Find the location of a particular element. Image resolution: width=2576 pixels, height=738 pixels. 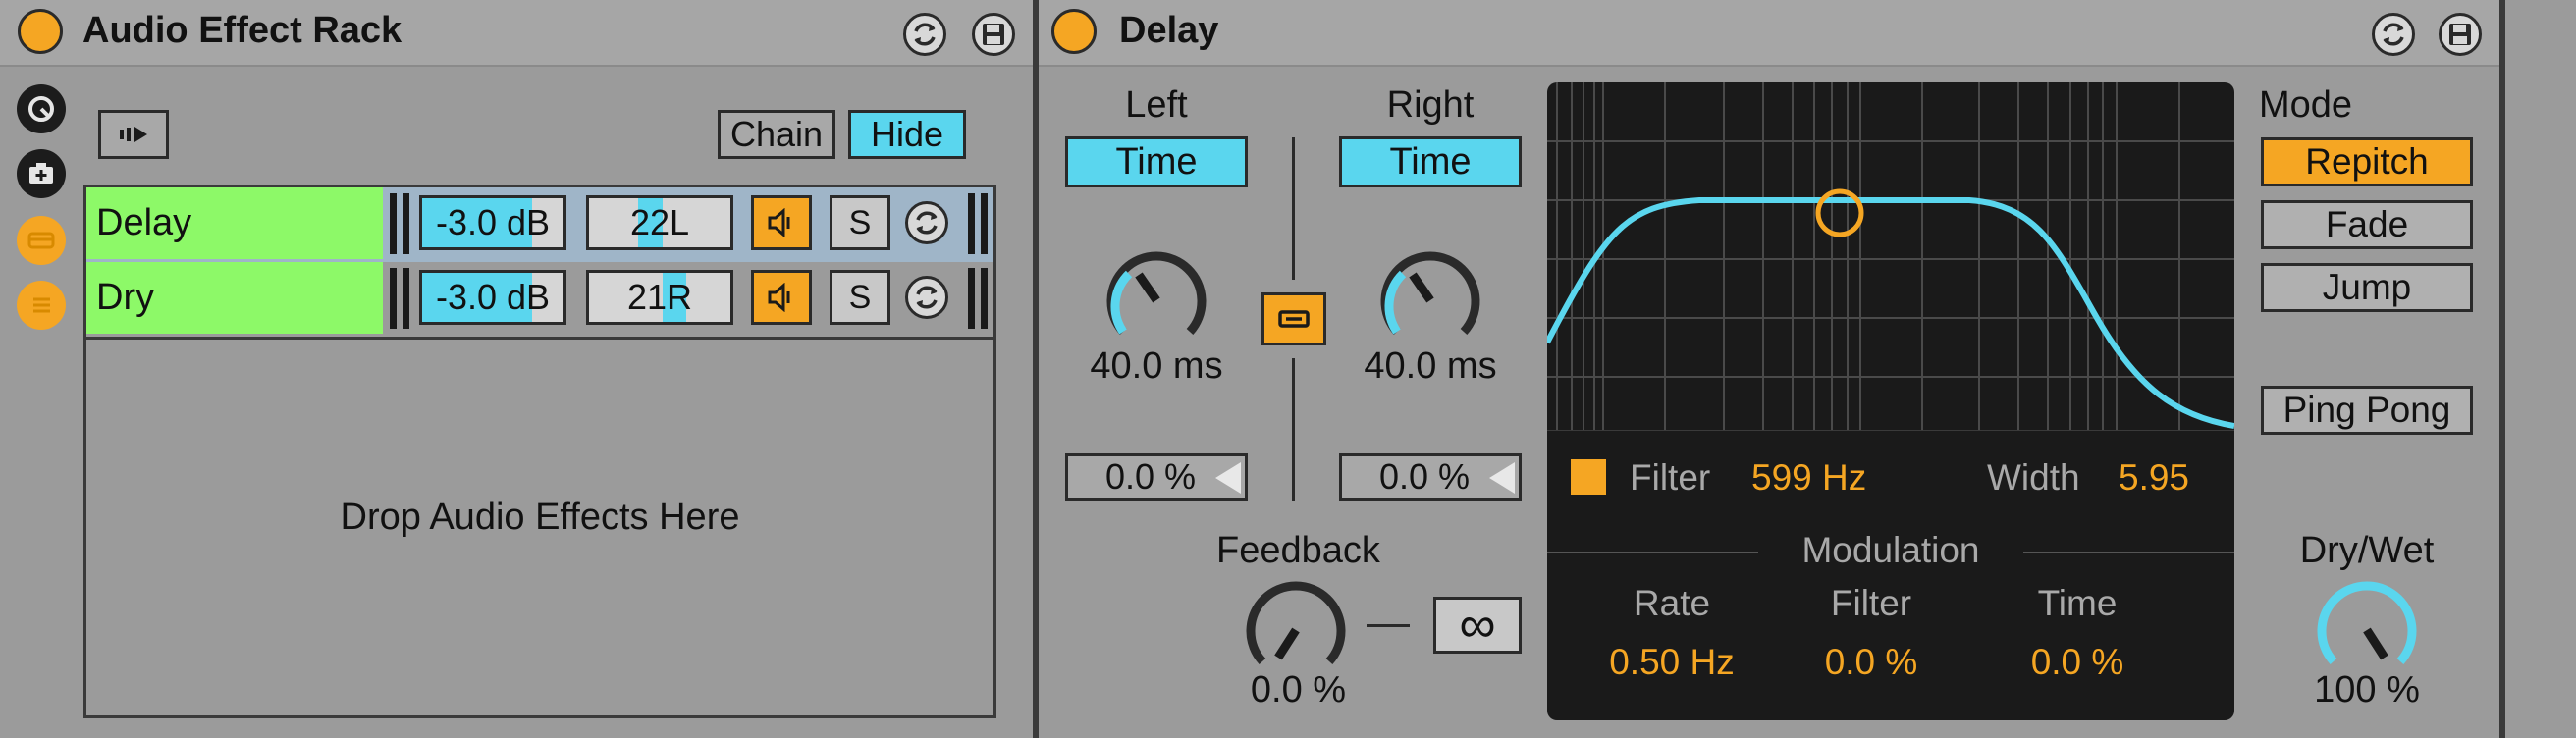

show-randomize-button is located at coordinates (41, 173).